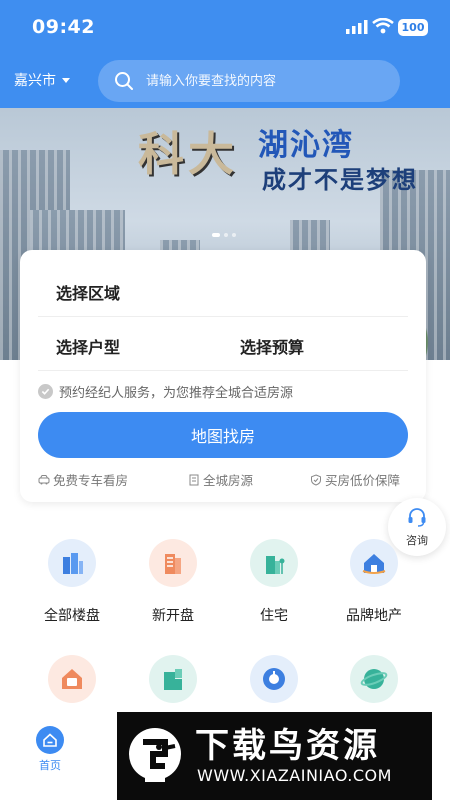 The image size is (450, 800). Describe the element at coordinates (374, 563) in the screenshot. I see `brand-estate-icon` at that location.